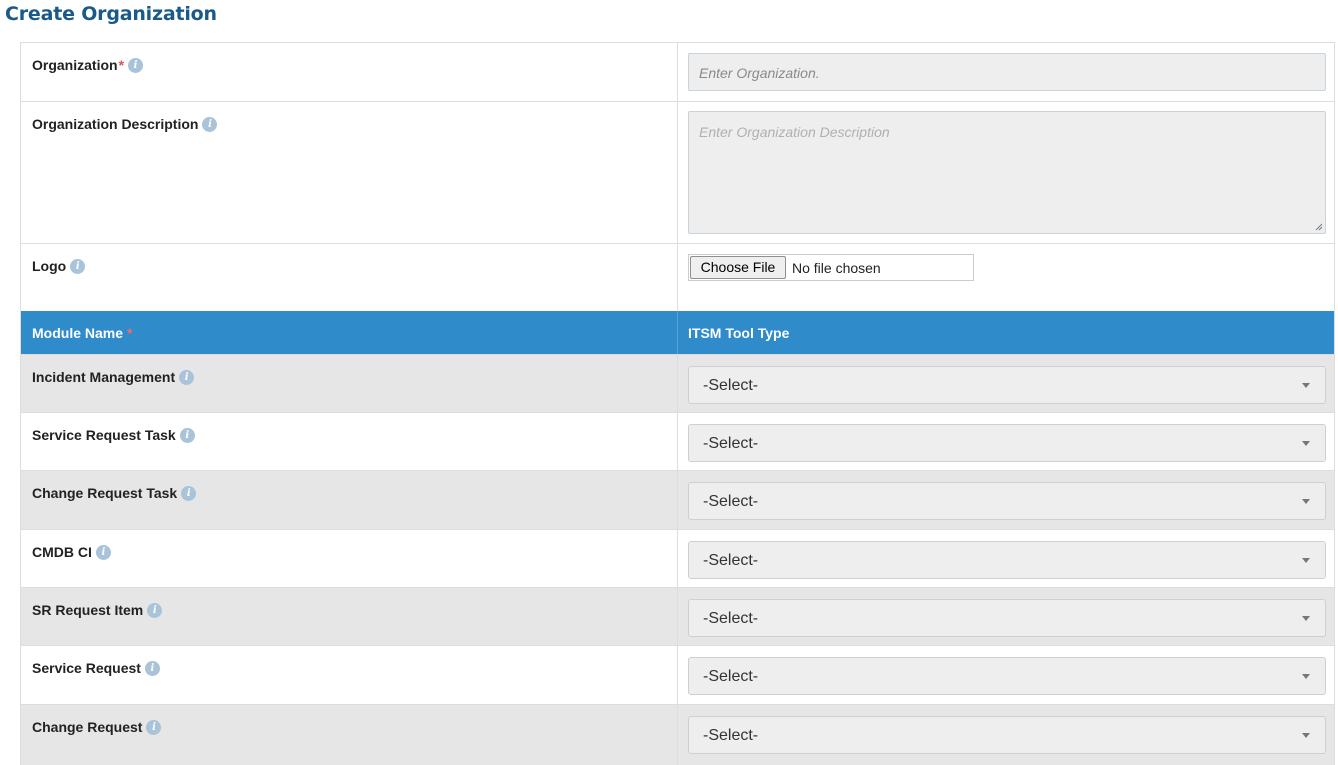 This screenshot has width=1338, height=765. What do you see at coordinates (97, 610) in the screenshot?
I see `module-name-label: SR Request Item i` at bounding box center [97, 610].